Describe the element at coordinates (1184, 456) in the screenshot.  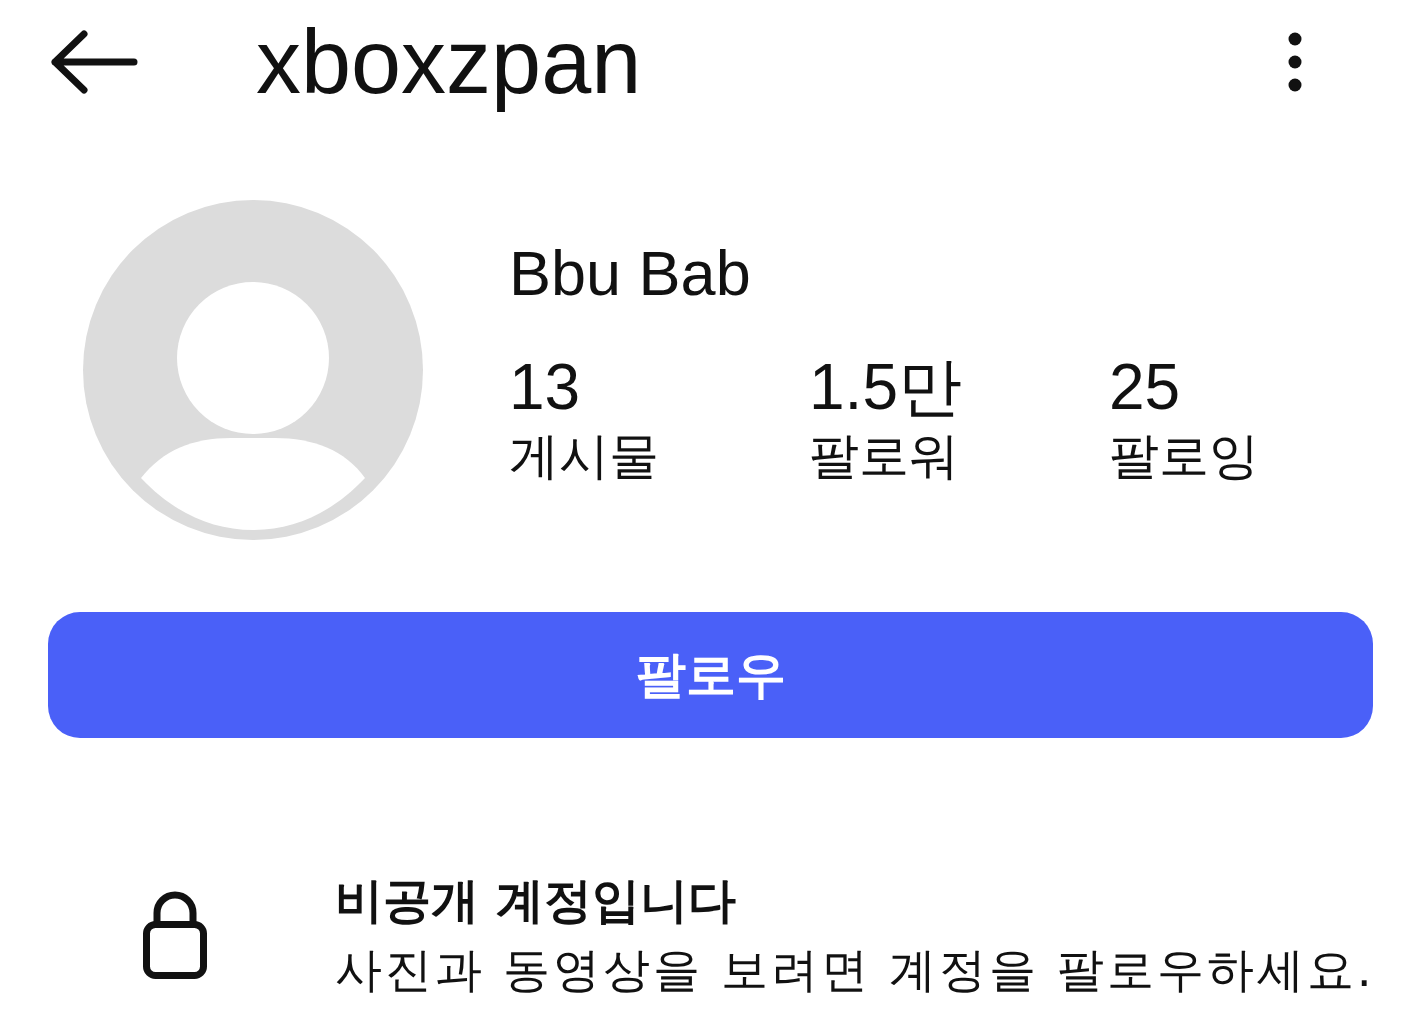
I see `stat-label: 팔로잉` at that location.